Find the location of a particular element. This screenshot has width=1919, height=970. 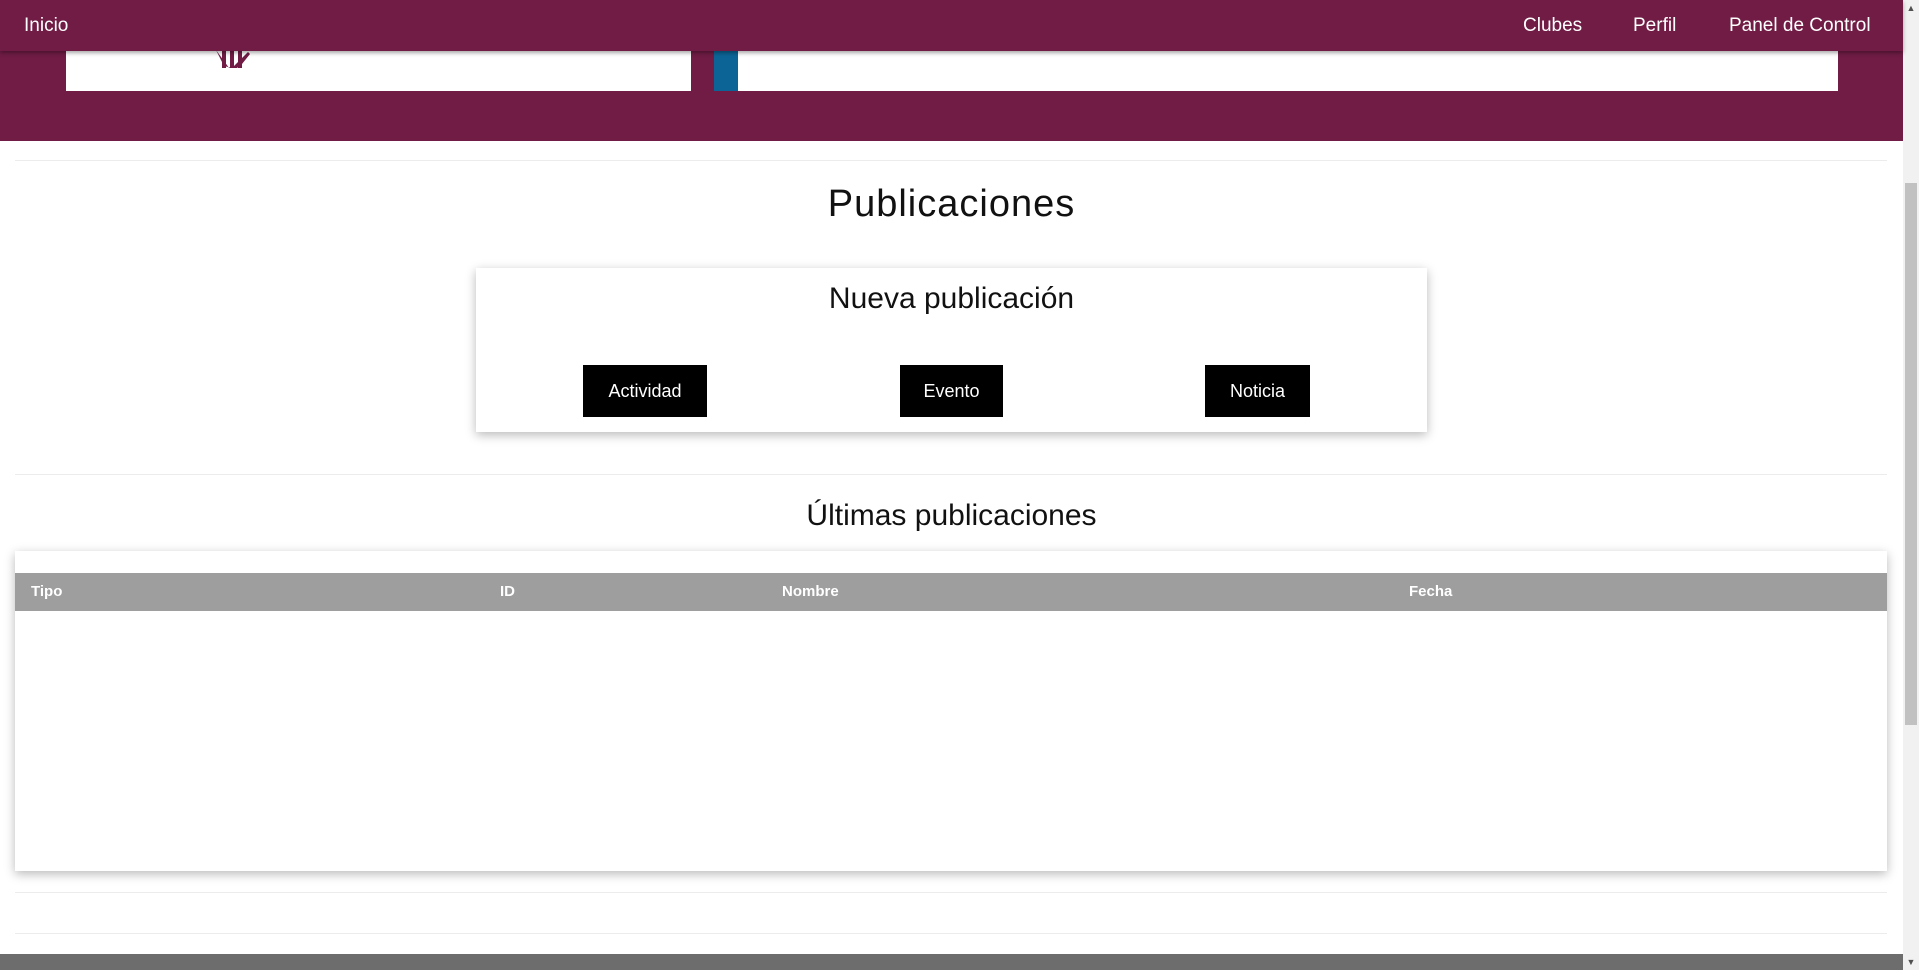

new-news-button: Noticia is located at coordinates (1257, 391).